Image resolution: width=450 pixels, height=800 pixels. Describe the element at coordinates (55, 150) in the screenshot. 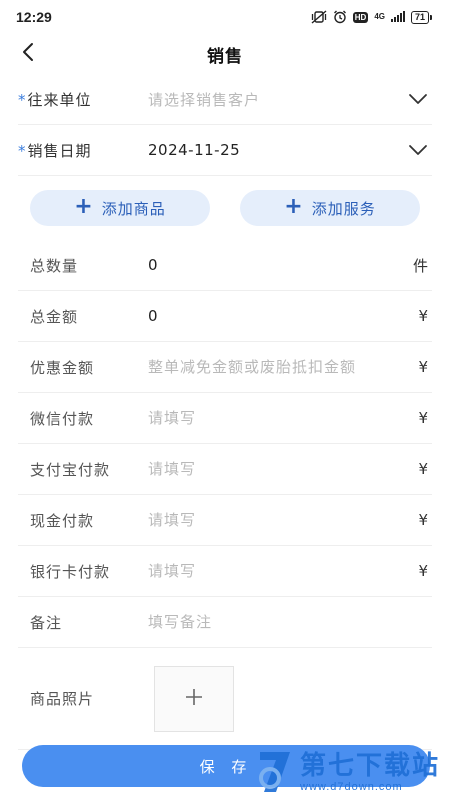

I see `sale-date-label: *销售日期` at that location.